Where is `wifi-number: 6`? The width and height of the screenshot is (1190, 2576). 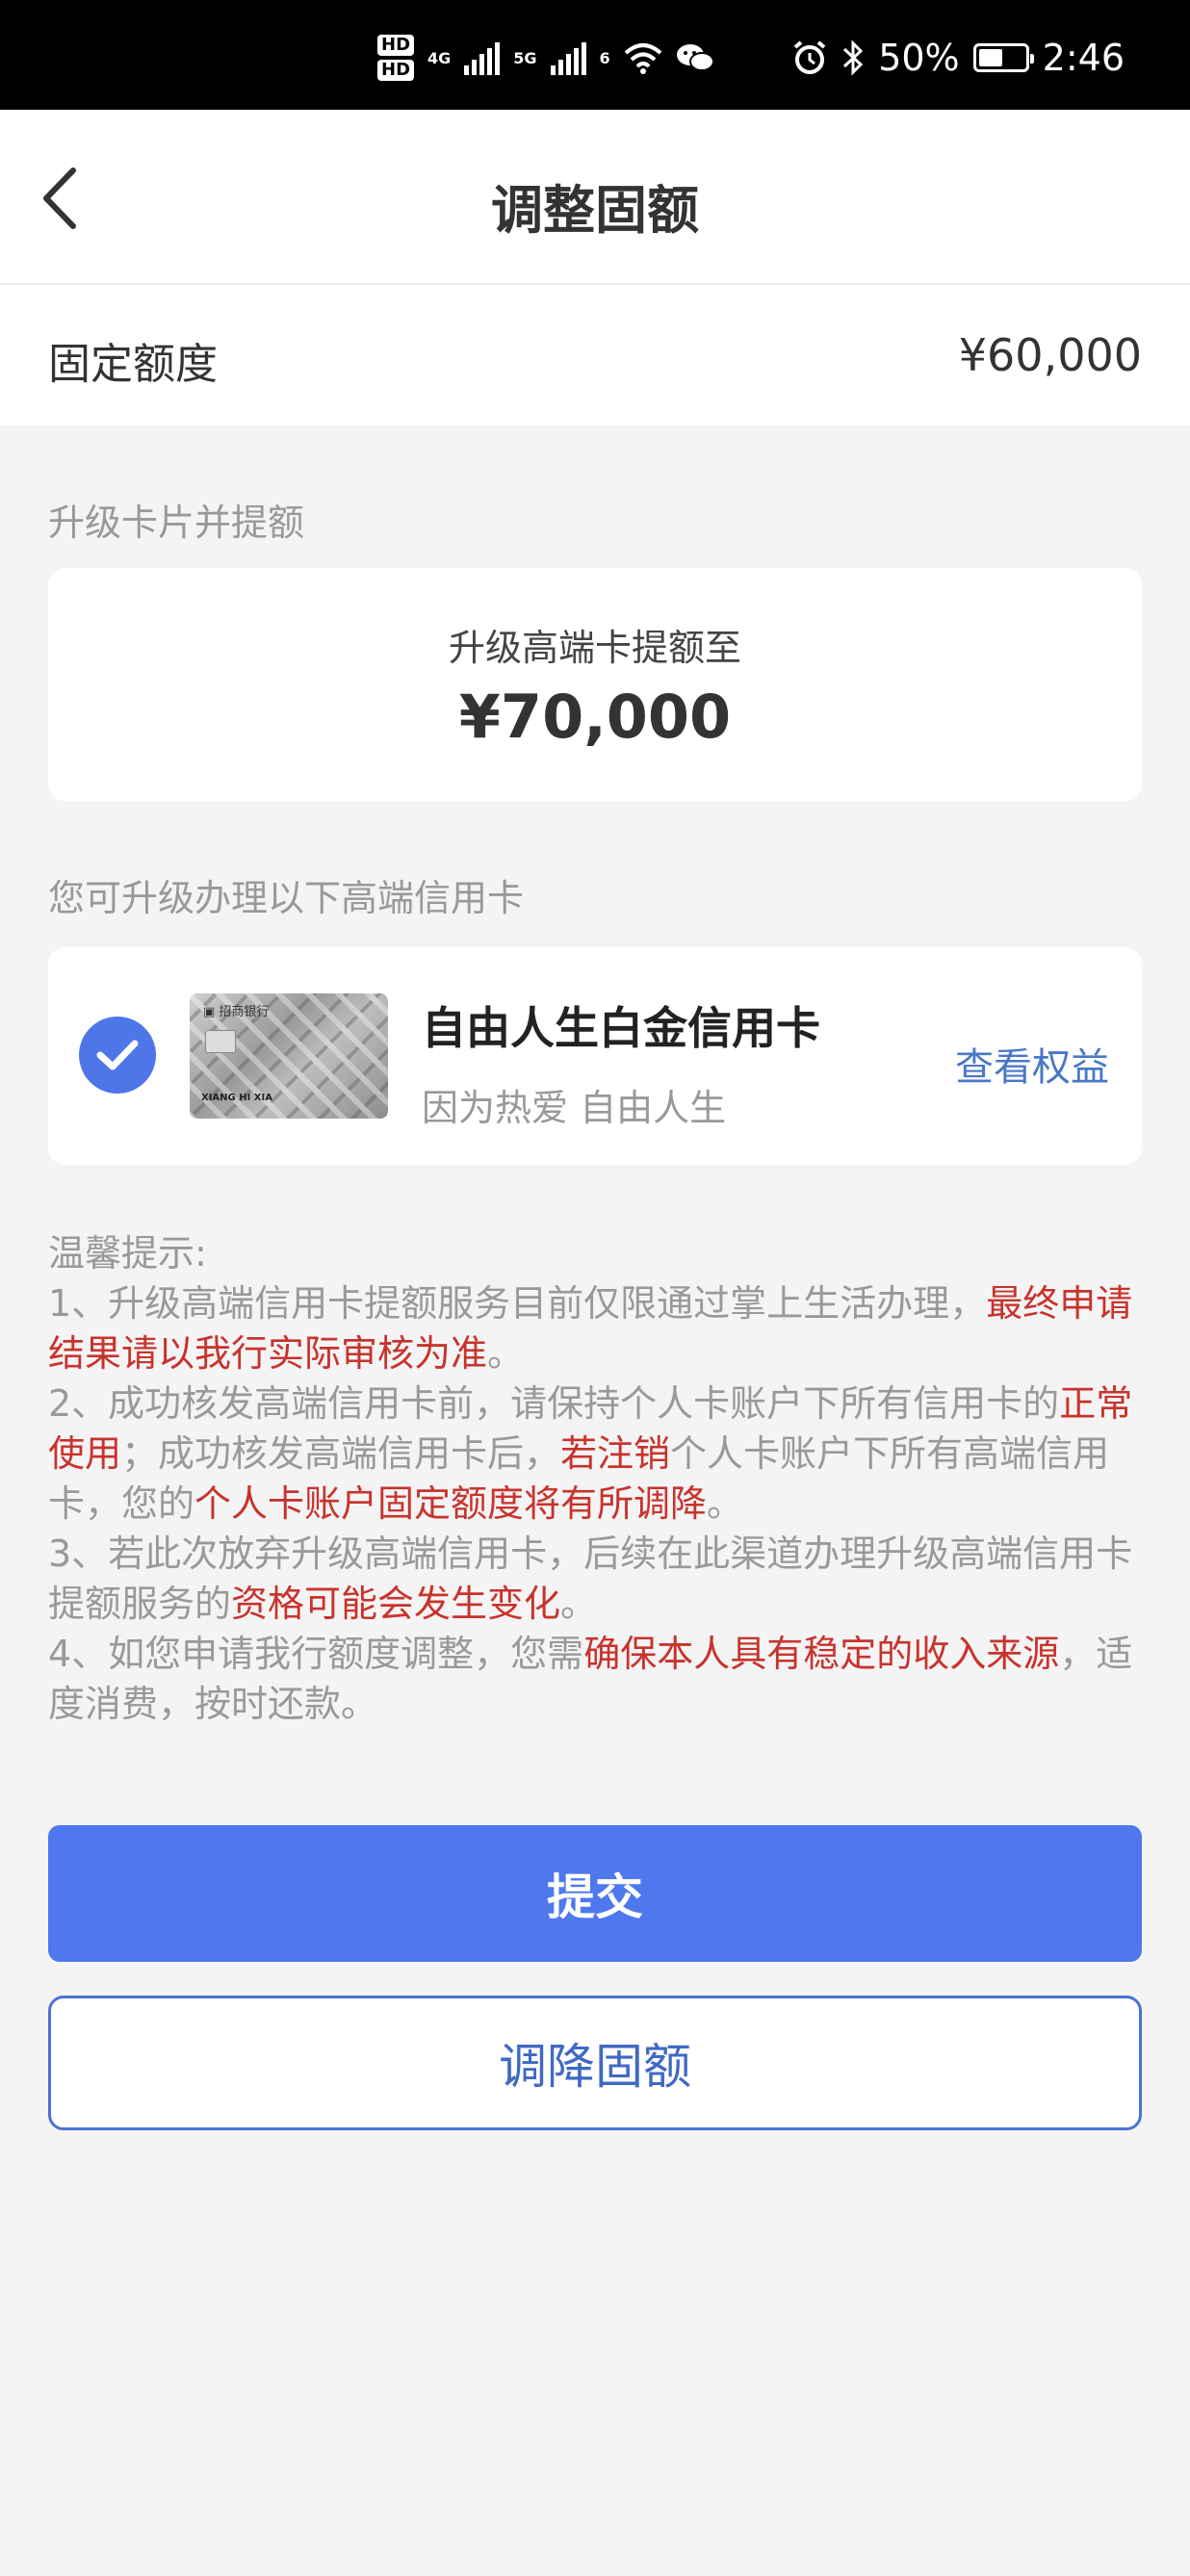 wifi-number: 6 is located at coordinates (605, 58).